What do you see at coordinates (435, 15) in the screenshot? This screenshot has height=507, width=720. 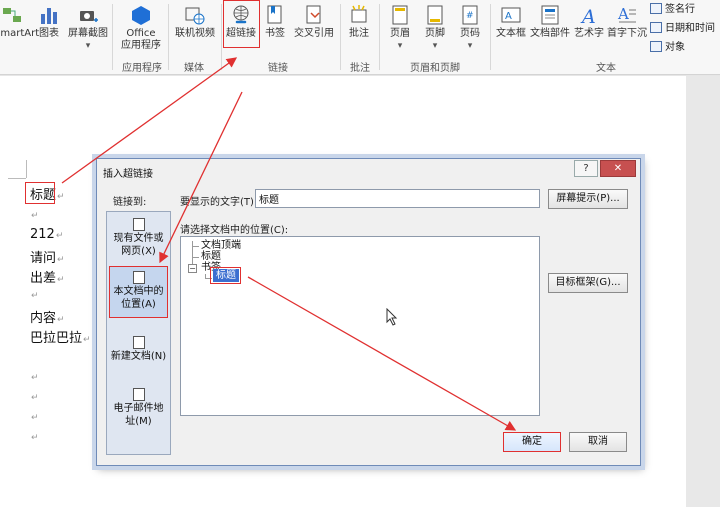 I see `footer-icon` at bounding box center [435, 15].